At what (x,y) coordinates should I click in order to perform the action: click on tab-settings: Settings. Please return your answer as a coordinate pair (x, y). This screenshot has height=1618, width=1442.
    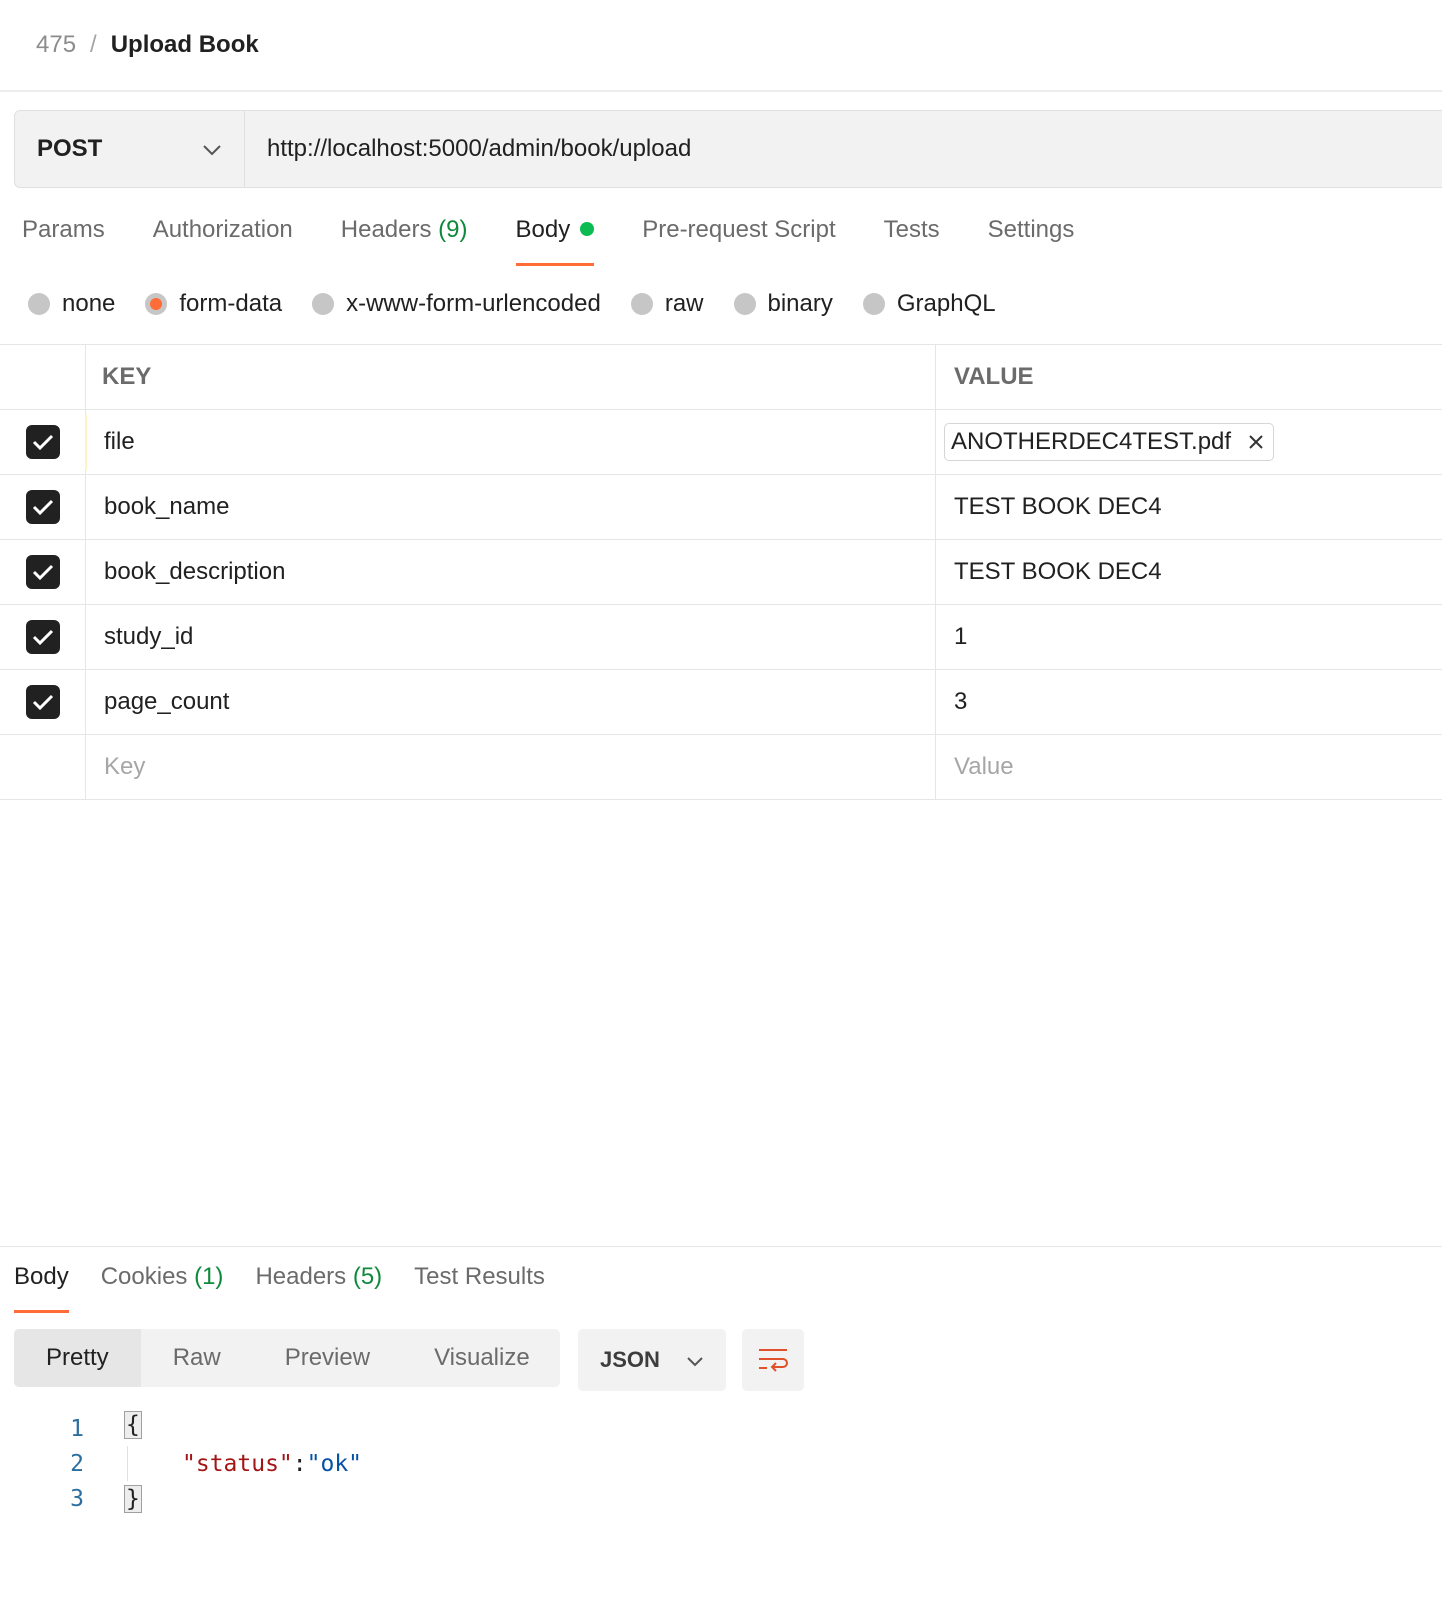
    Looking at the image, I should click on (1031, 241).